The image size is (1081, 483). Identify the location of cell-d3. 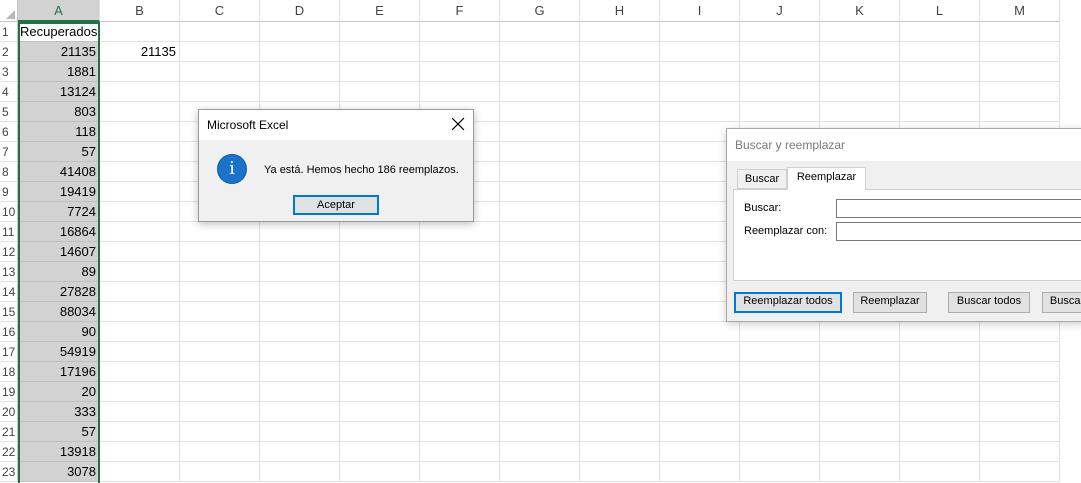
(300, 72).